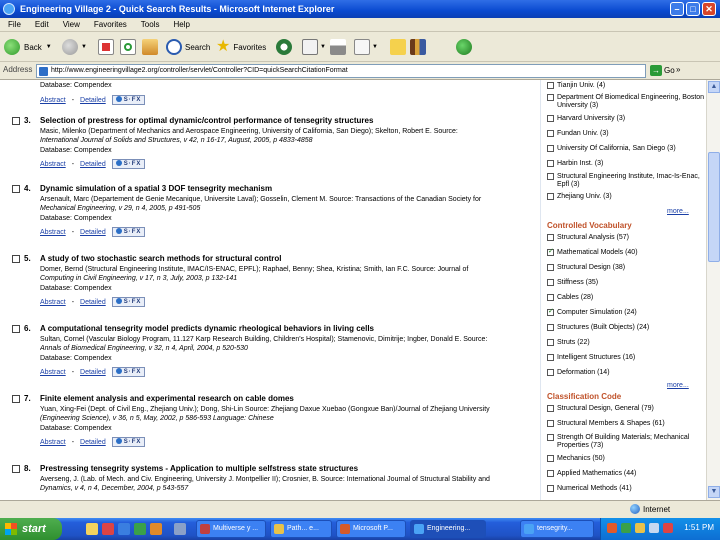  What do you see at coordinates (677, 9) in the screenshot?
I see `minimize-button: –` at bounding box center [677, 9].